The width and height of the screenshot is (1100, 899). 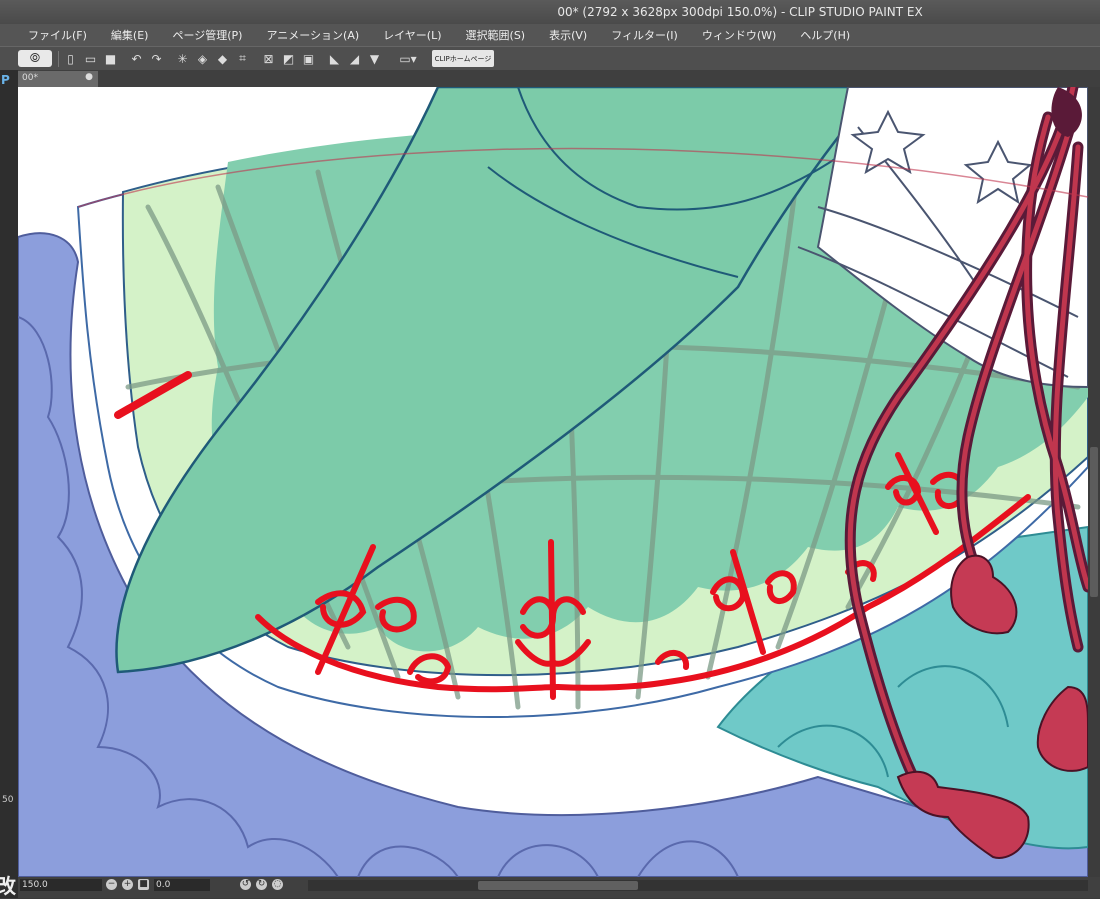 I want to click on select-all-icon: ▣, so click(x=308, y=58).